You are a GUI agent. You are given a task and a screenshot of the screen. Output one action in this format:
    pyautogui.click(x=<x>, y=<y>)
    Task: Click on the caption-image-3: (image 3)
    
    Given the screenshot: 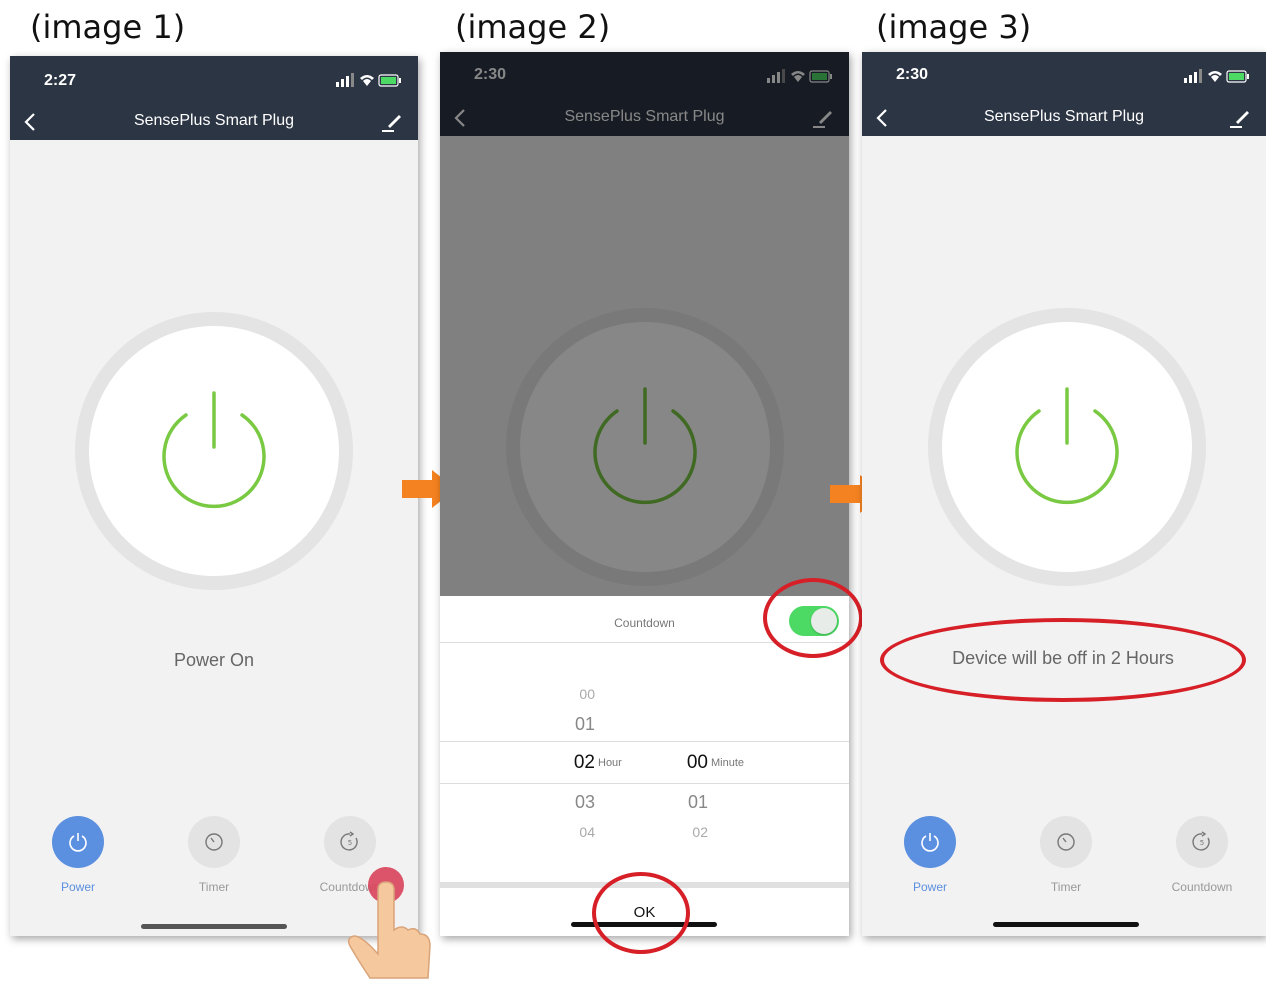 What is the action you would take?
    pyautogui.click(x=954, y=27)
    